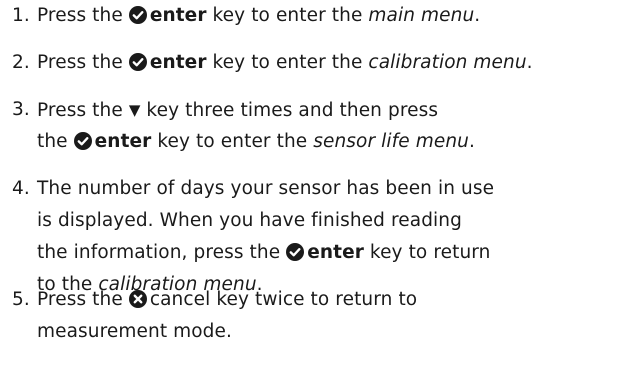  Describe the element at coordinates (447, 62) in the screenshot. I see `menu-name: calibration menu` at that location.